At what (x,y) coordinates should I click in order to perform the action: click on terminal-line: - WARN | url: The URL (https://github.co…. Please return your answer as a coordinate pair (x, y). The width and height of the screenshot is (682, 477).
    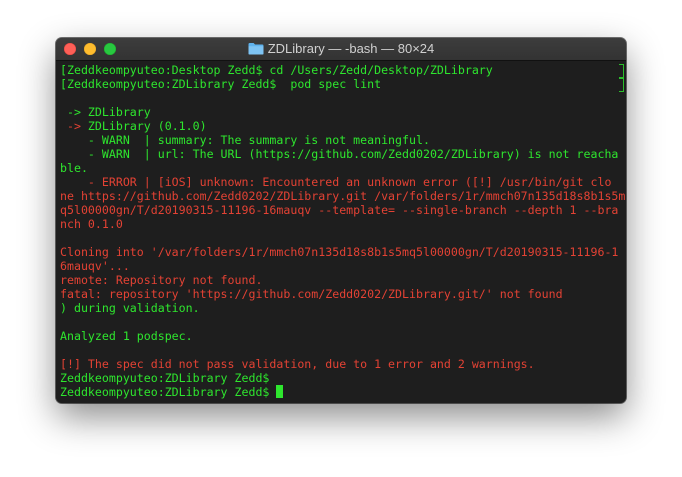
    Looking at the image, I should click on (341, 154).